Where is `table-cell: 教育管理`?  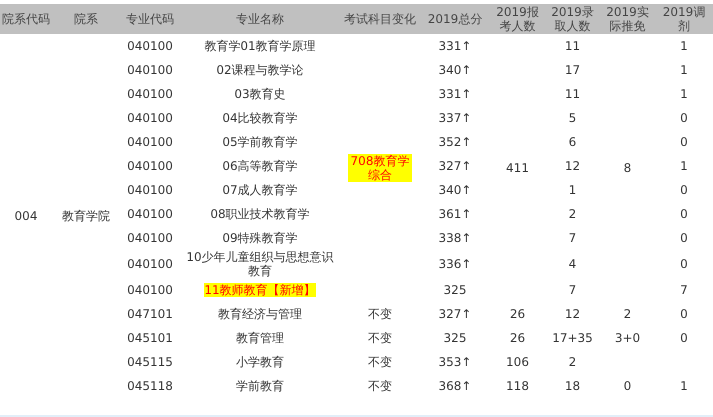
table-cell: 教育管理 is located at coordinates (260, 338).